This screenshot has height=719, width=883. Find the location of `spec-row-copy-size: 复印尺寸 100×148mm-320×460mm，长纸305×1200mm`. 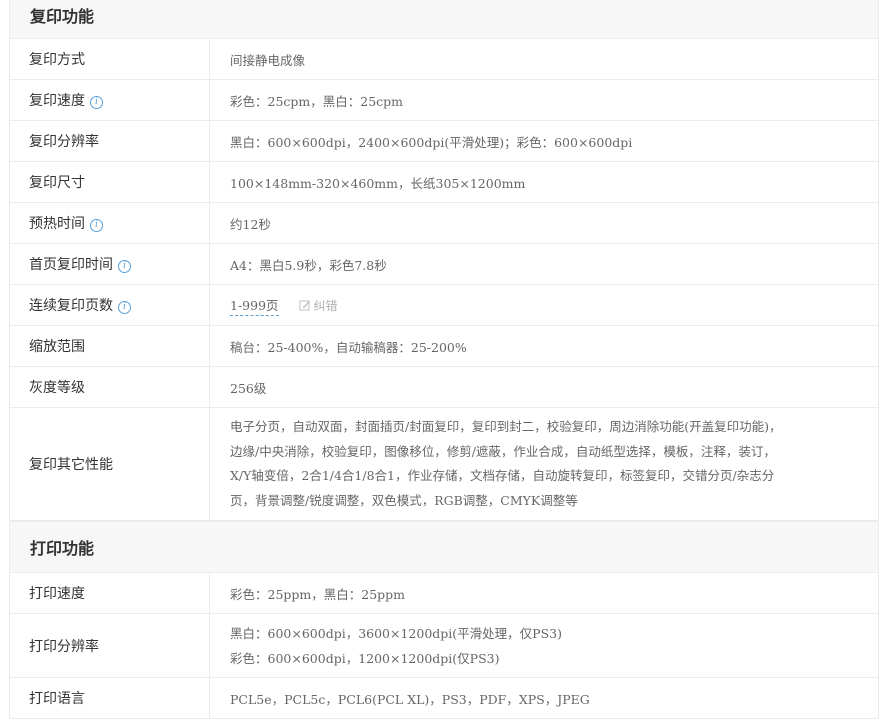

spec-row-copy-size: 复印尺寸 100×148mm-320×460mm，长纸305×1200mm is located at coordinates (444, 182).